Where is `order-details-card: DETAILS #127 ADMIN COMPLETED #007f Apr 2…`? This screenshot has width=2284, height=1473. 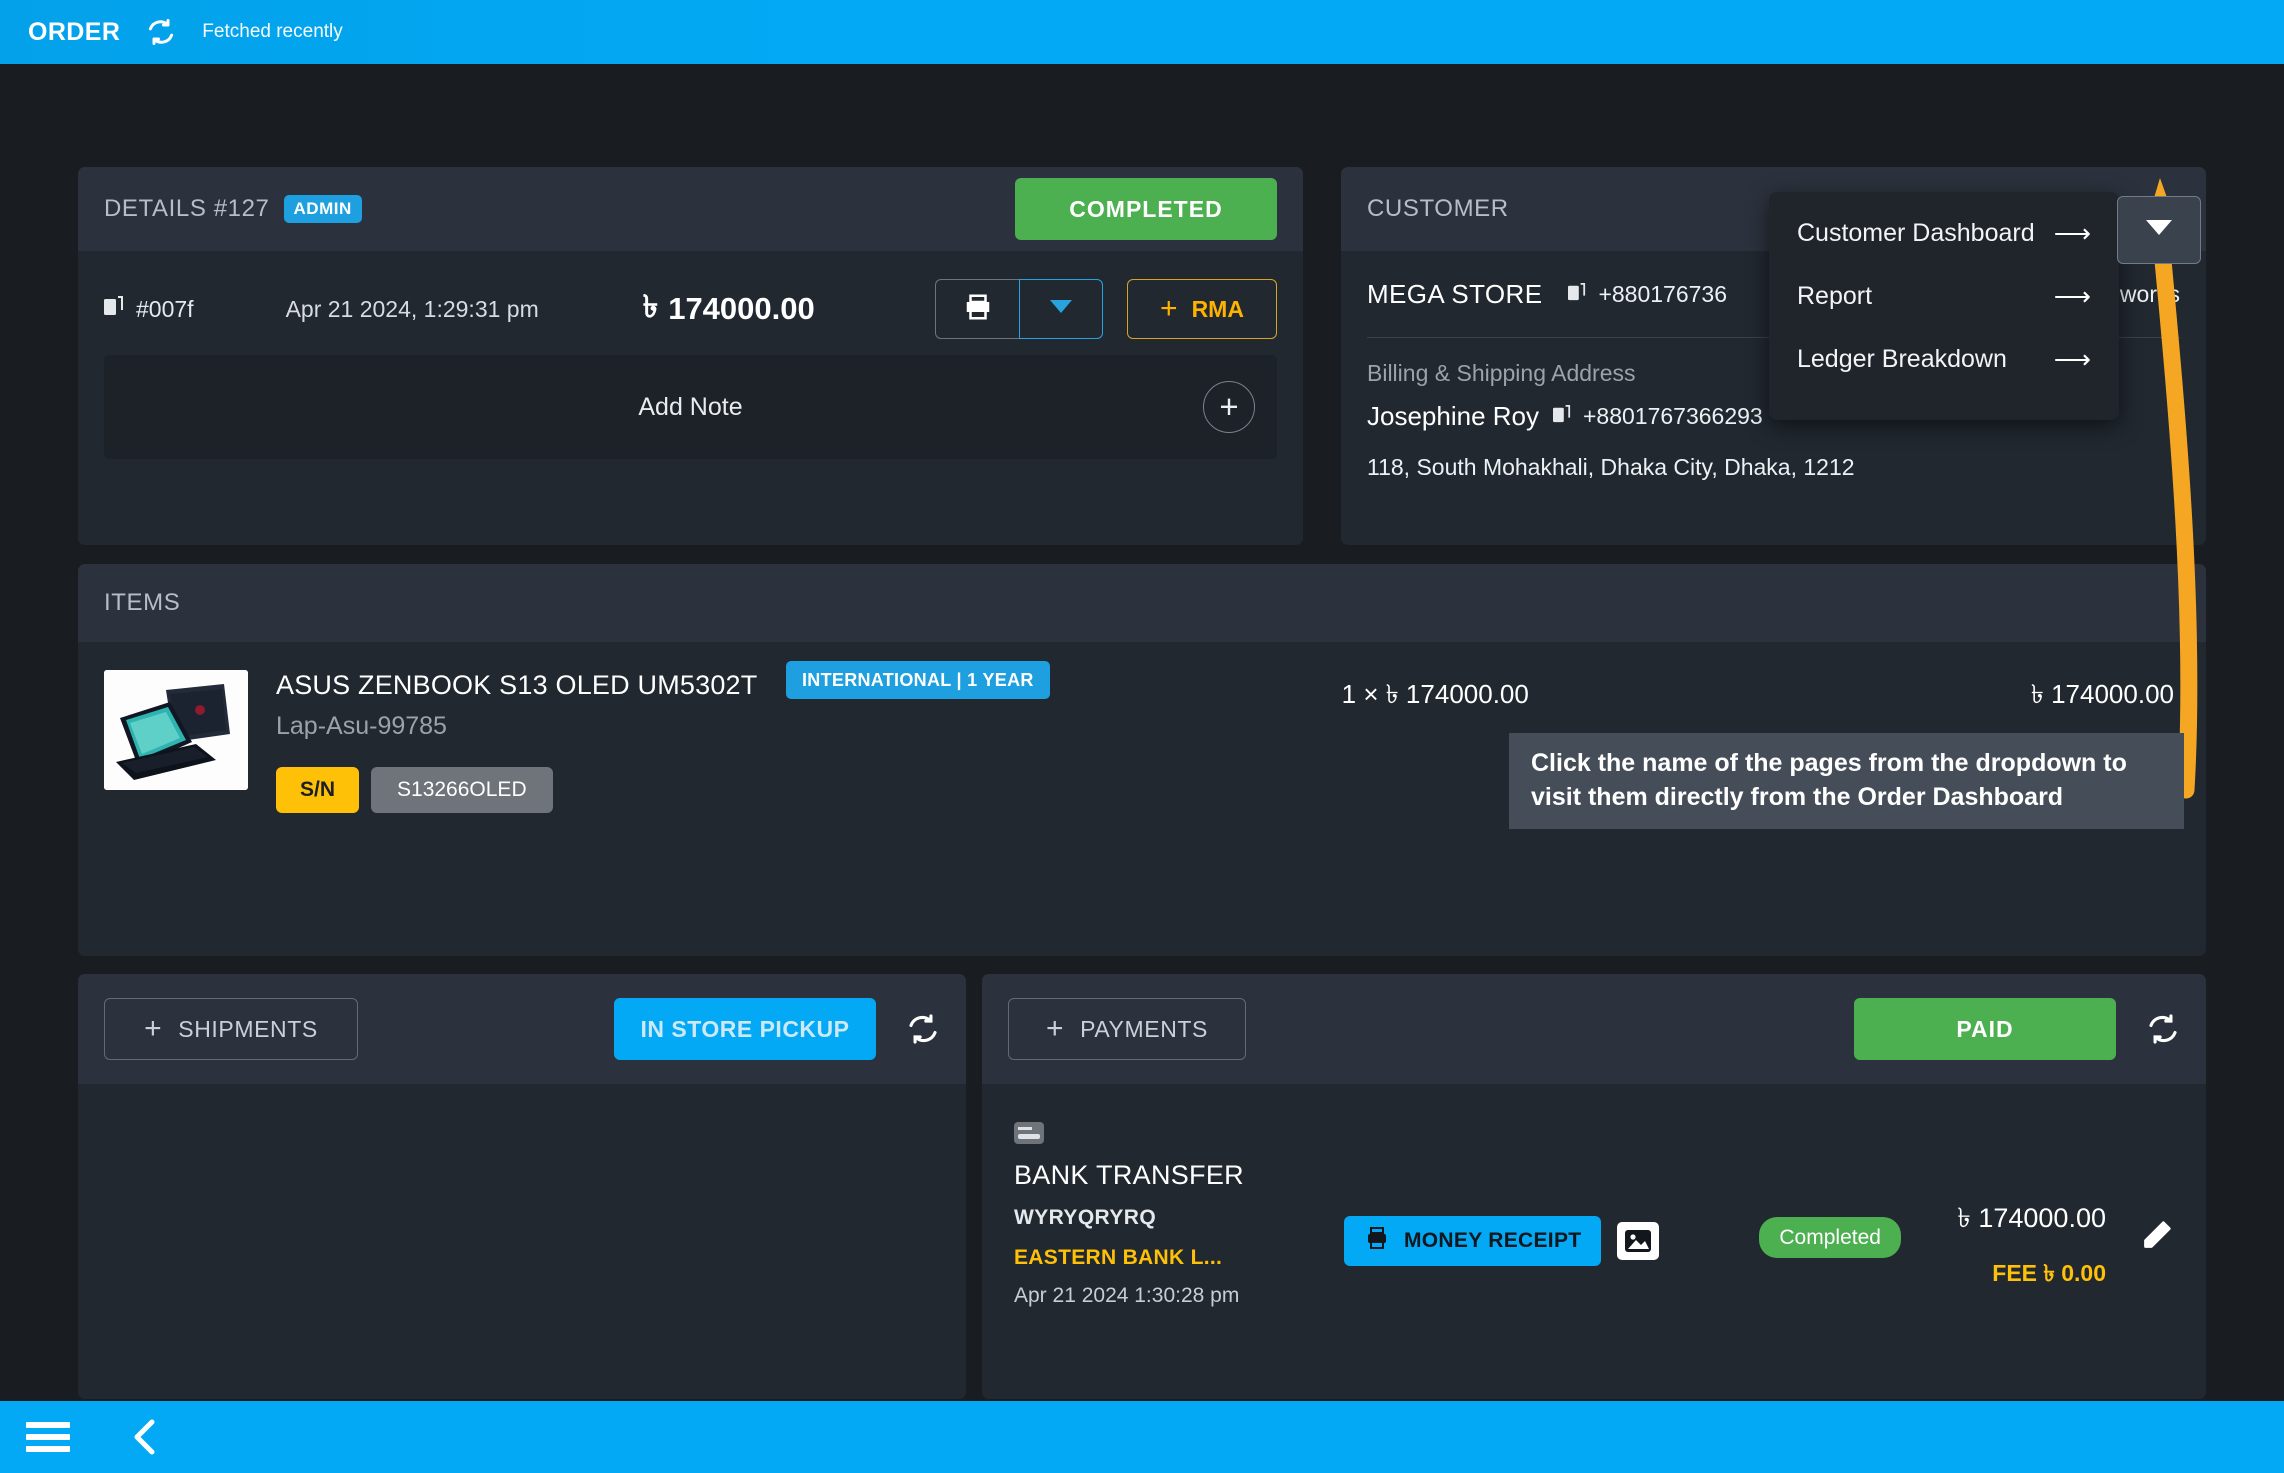 order-details-card: DETAILS #127 ADMIN COMPLETED #007f Apr 2… is located at coordinates (690, 356).